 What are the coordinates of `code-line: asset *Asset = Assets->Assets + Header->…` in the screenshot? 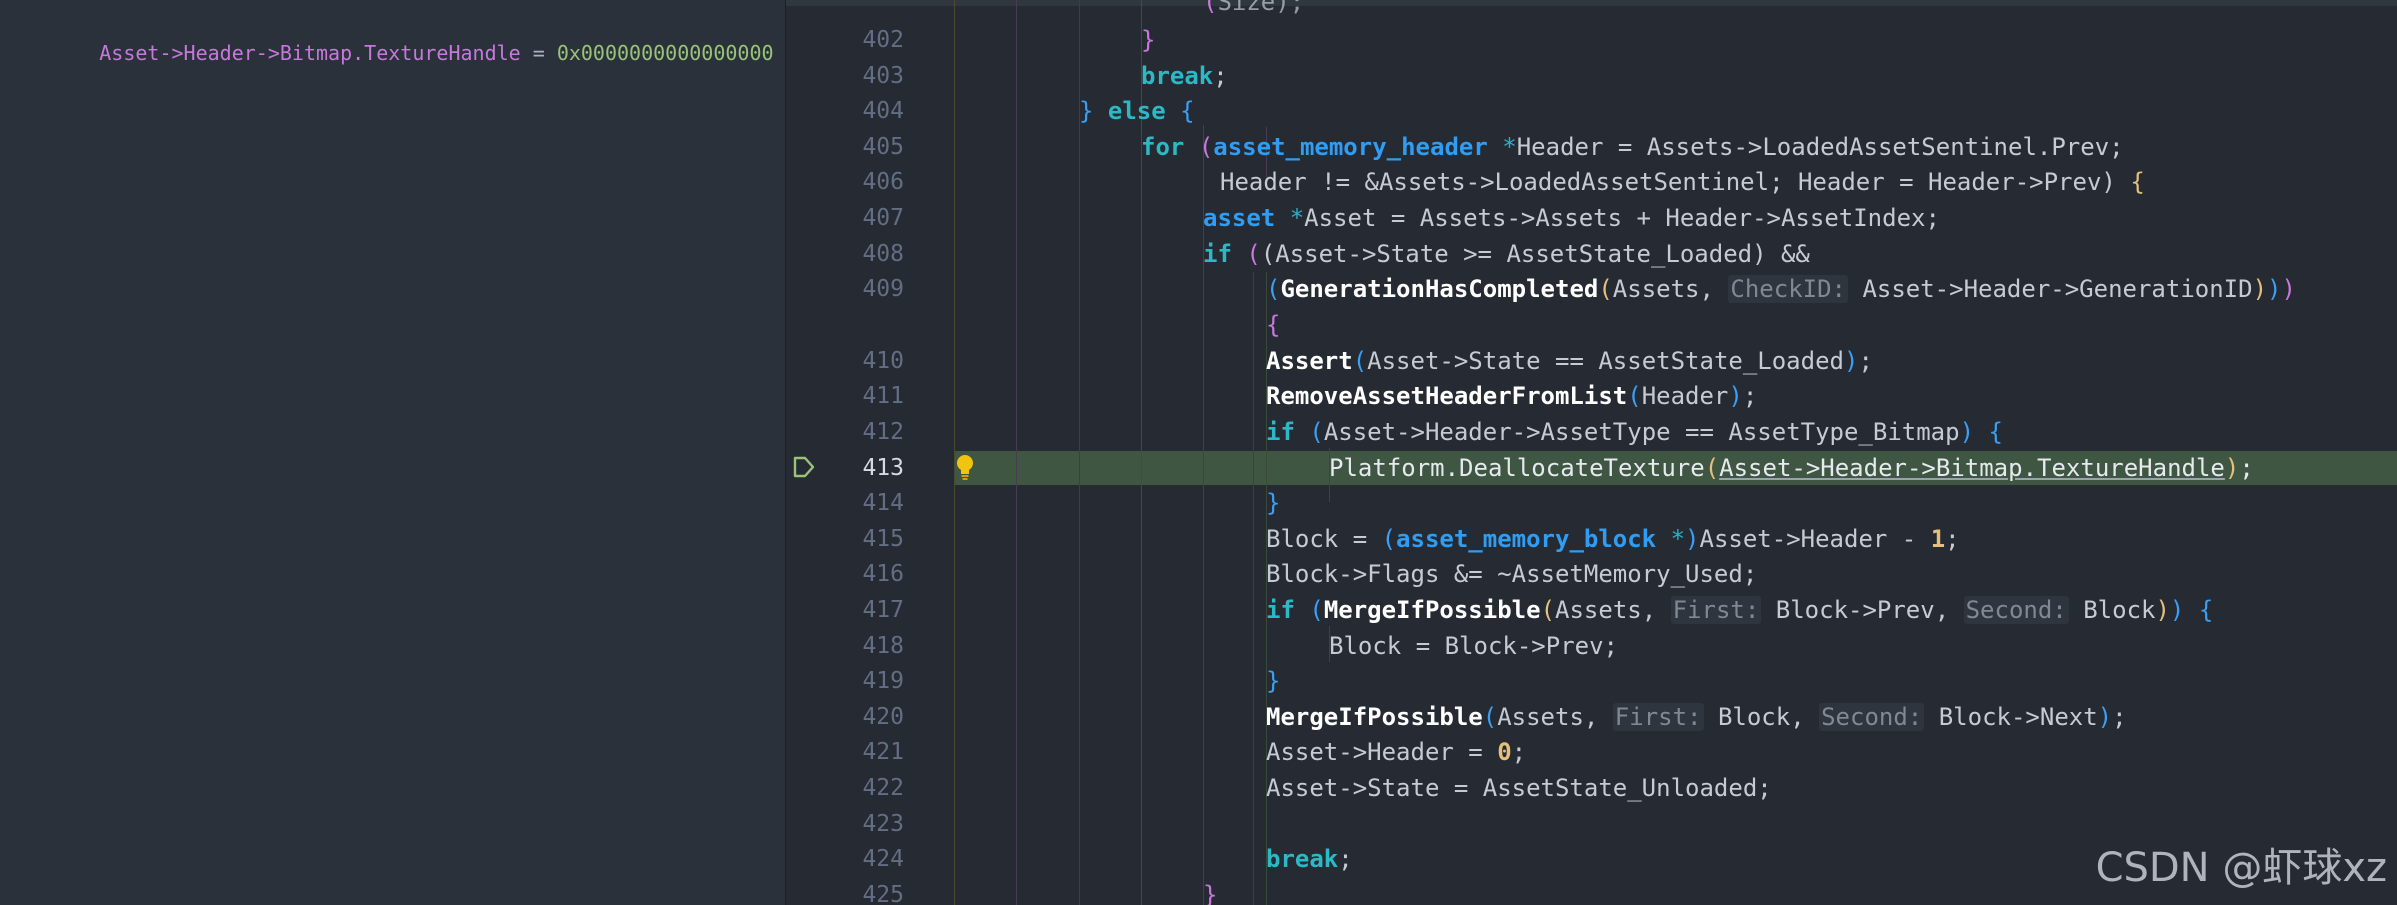 It's located at (1571, 218).